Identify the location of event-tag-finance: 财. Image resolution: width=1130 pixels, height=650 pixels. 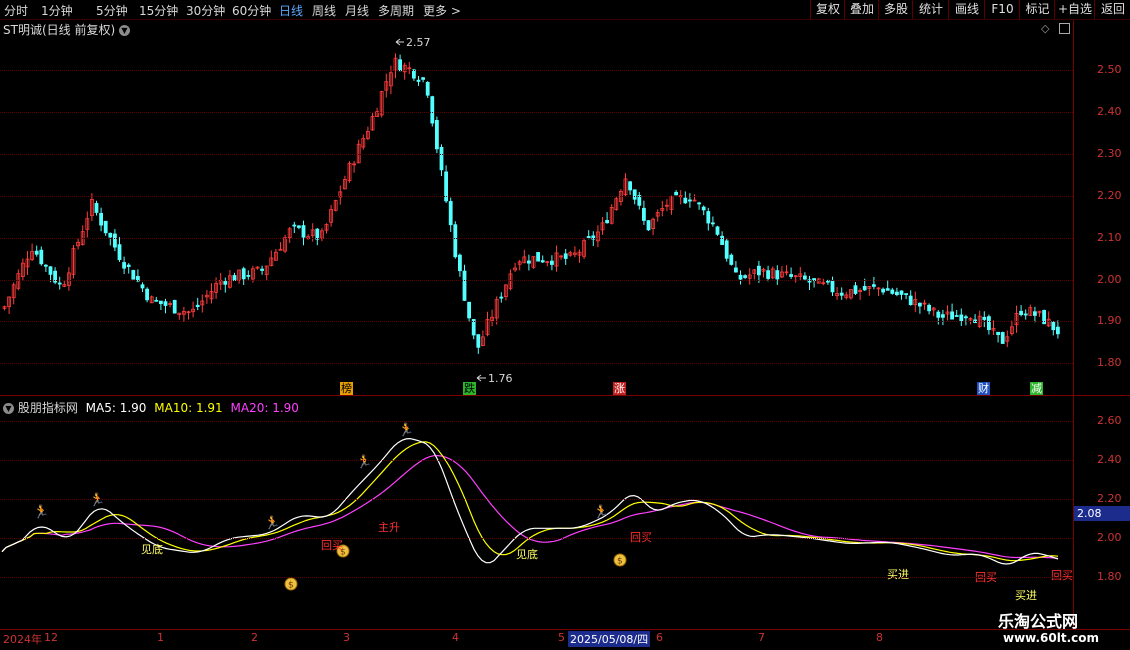
(983, 388).